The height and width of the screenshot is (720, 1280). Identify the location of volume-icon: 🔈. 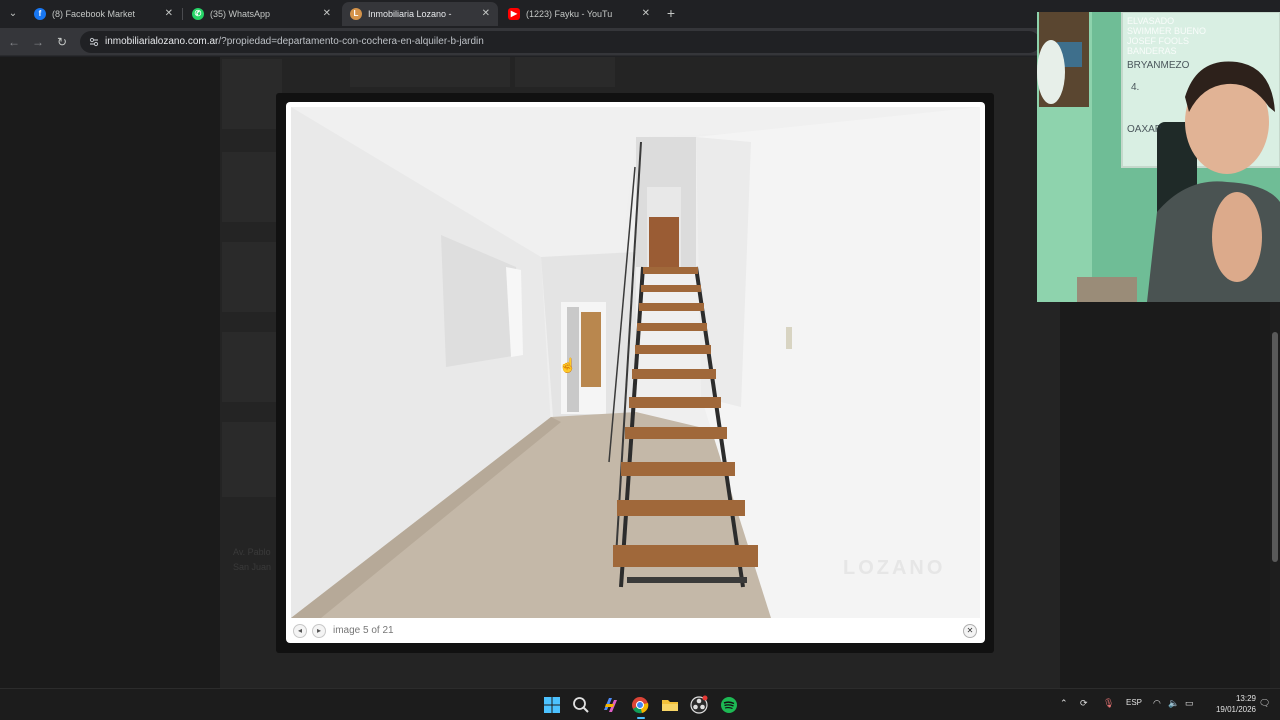
(1173, 703).